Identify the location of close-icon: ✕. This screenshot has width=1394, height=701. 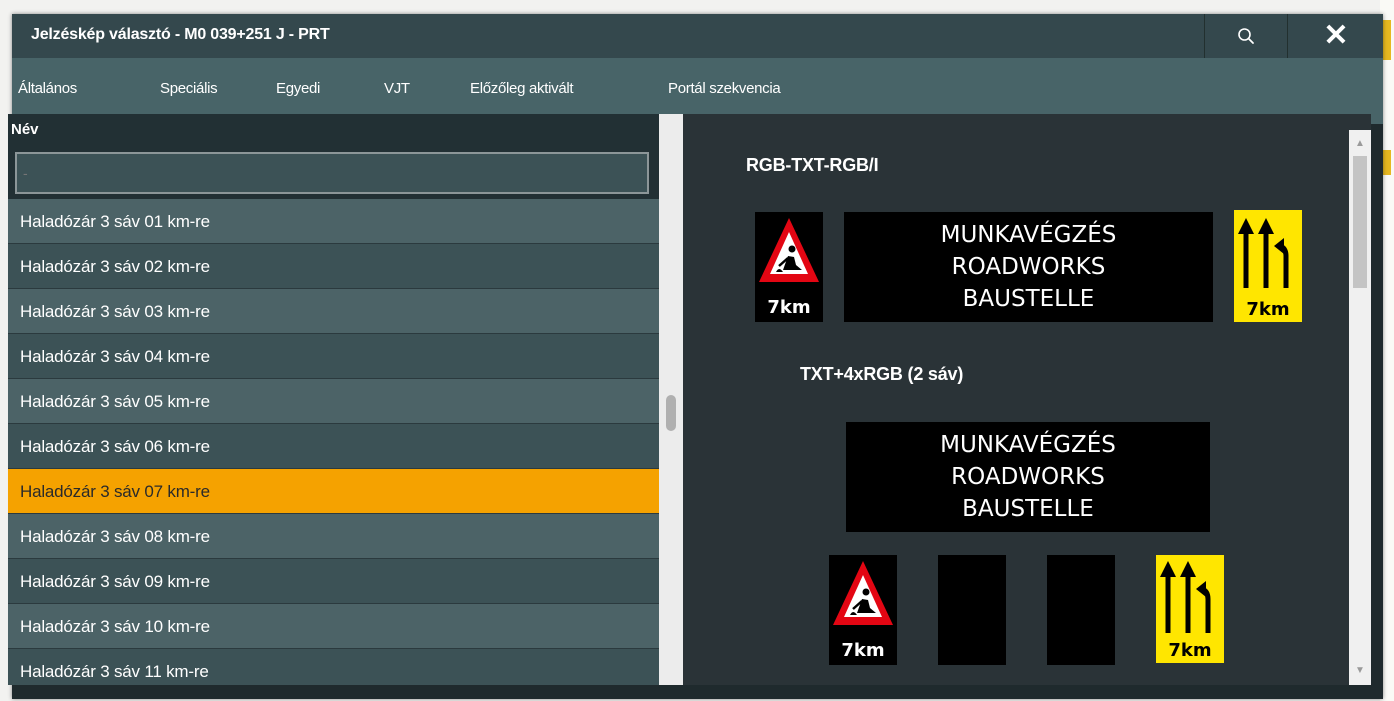
(1336, 35).